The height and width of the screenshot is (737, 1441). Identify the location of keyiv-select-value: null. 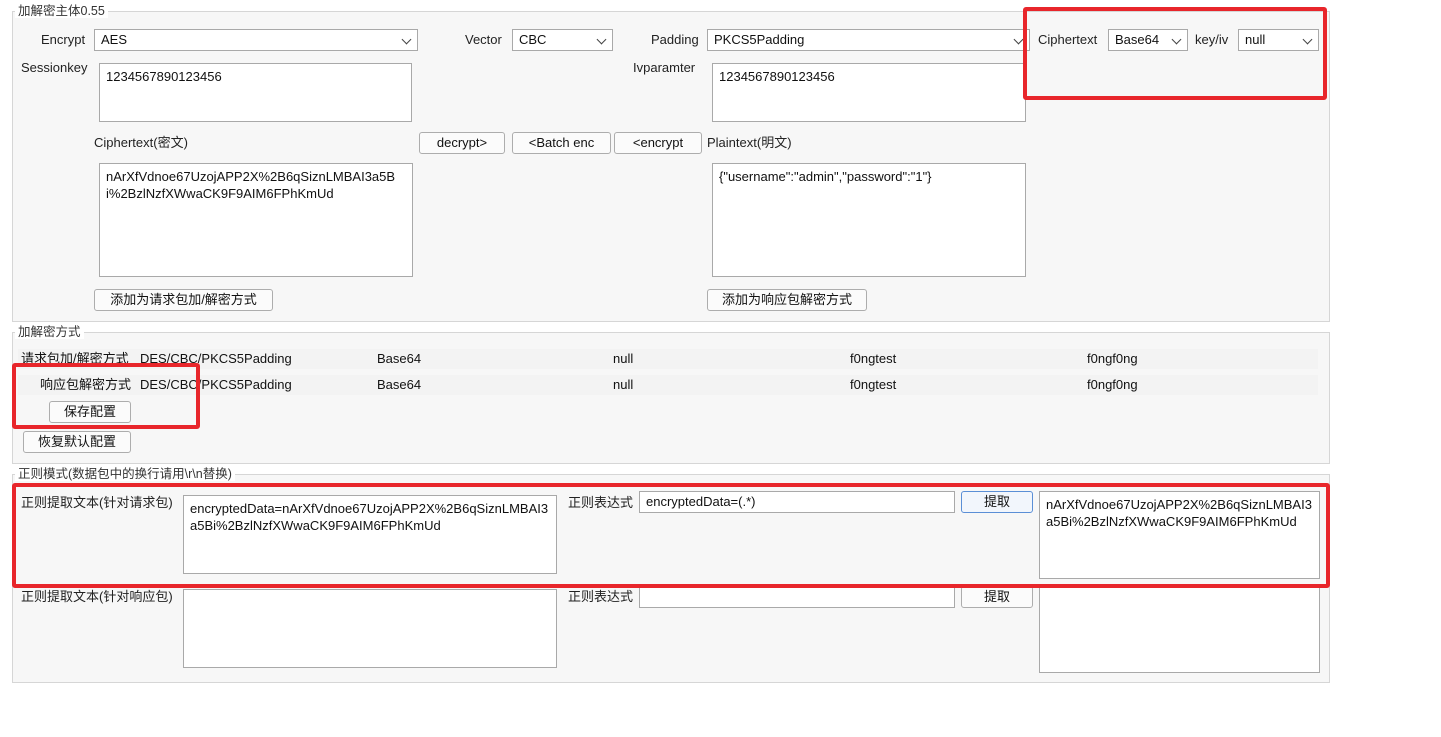
(1255, 39).